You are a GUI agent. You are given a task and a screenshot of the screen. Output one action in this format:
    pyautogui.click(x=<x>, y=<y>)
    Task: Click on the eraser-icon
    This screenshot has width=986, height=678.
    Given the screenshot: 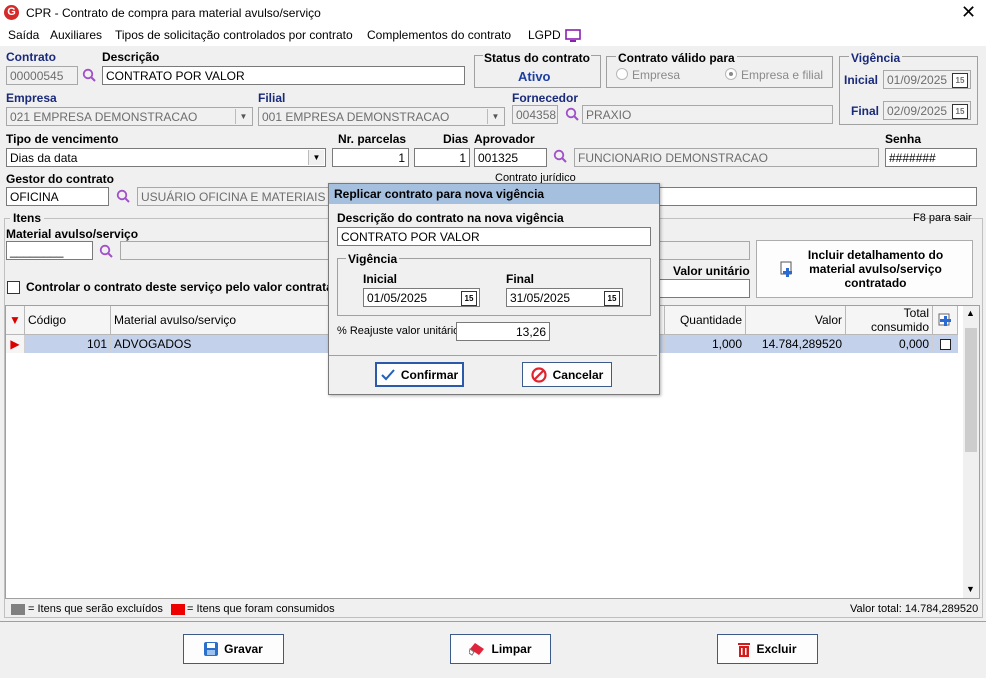 What is the action you would take?
    pyautogui.click(x=477, y=649)
    